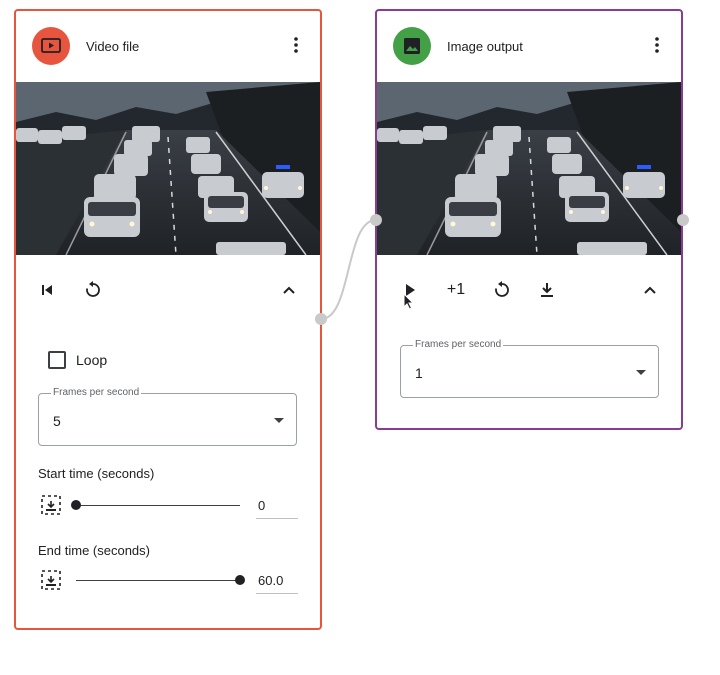  What do you see at coordinates (57, 360) in the screenshot?
I see `loop-checkbox` at bounding box center [57, 360].